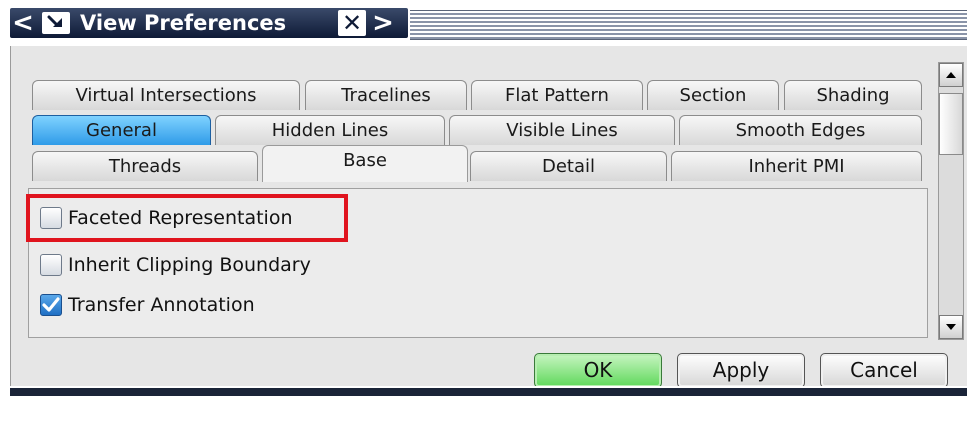 The width and height of the screenshot is (967, 424). What do you see at coordinates (161, 305) in the screenshot?
I see `transfer-annotation-label: Transfer Annotation` at bounding box center [161, 305].